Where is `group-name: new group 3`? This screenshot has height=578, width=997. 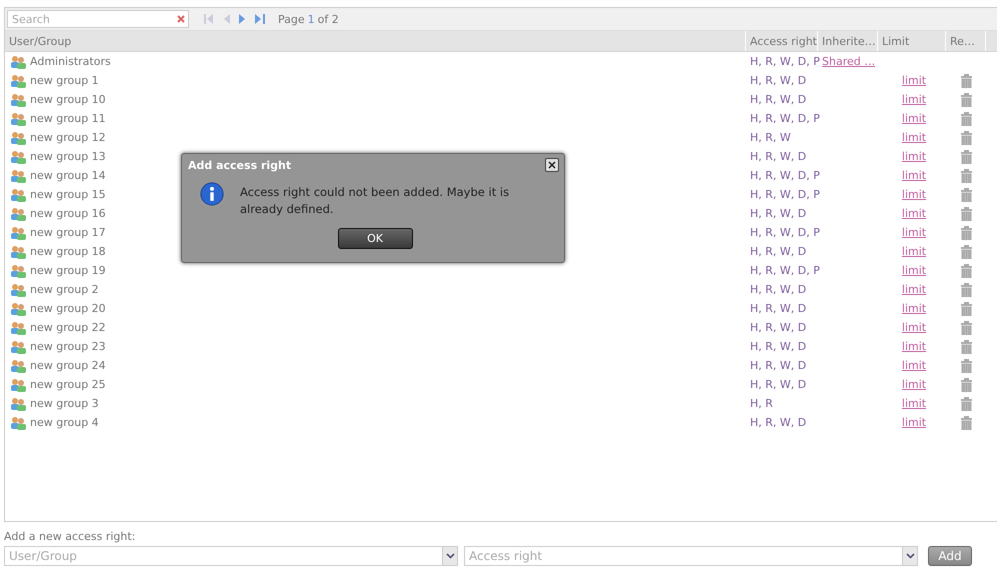 group-name: new group 3 is located at coordinates (64, 403).